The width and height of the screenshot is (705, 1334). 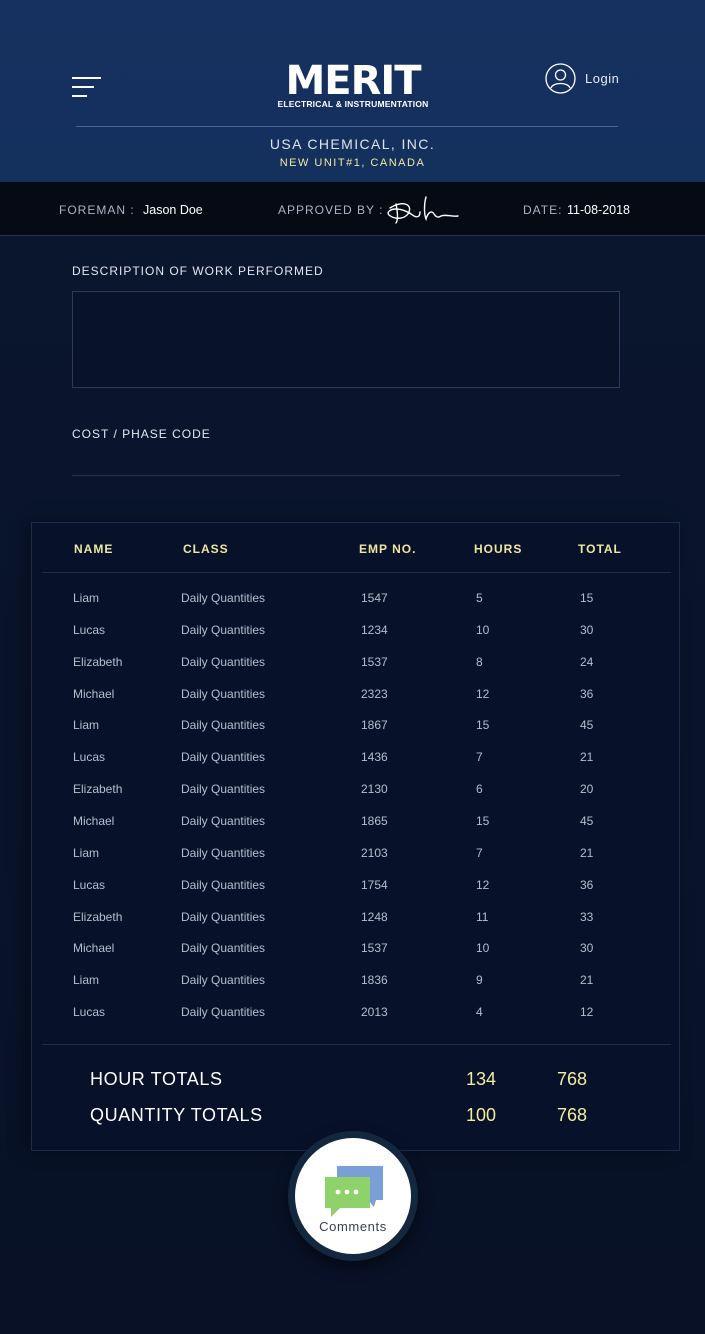 I want to click on quantity-totals-label: QUANTITY TOTALS, so click(x=176, y=1115).